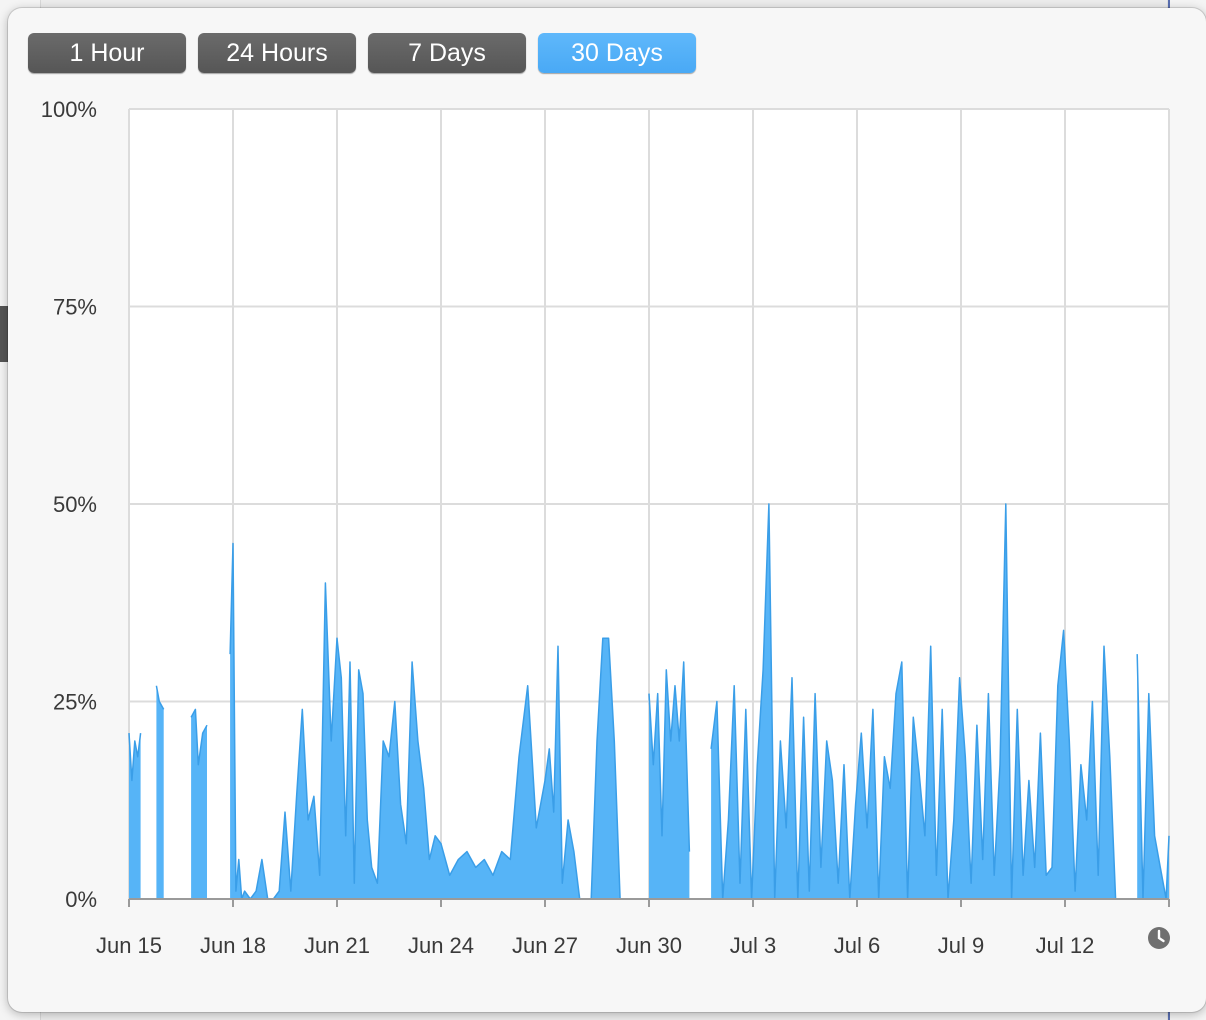 The height and width of the screenshot is (1020, 1206). What do you see at coordinates (857, 945) in the screenshot?
I see `x-tick-label: Jul 6` at bounding box center [857, 945].